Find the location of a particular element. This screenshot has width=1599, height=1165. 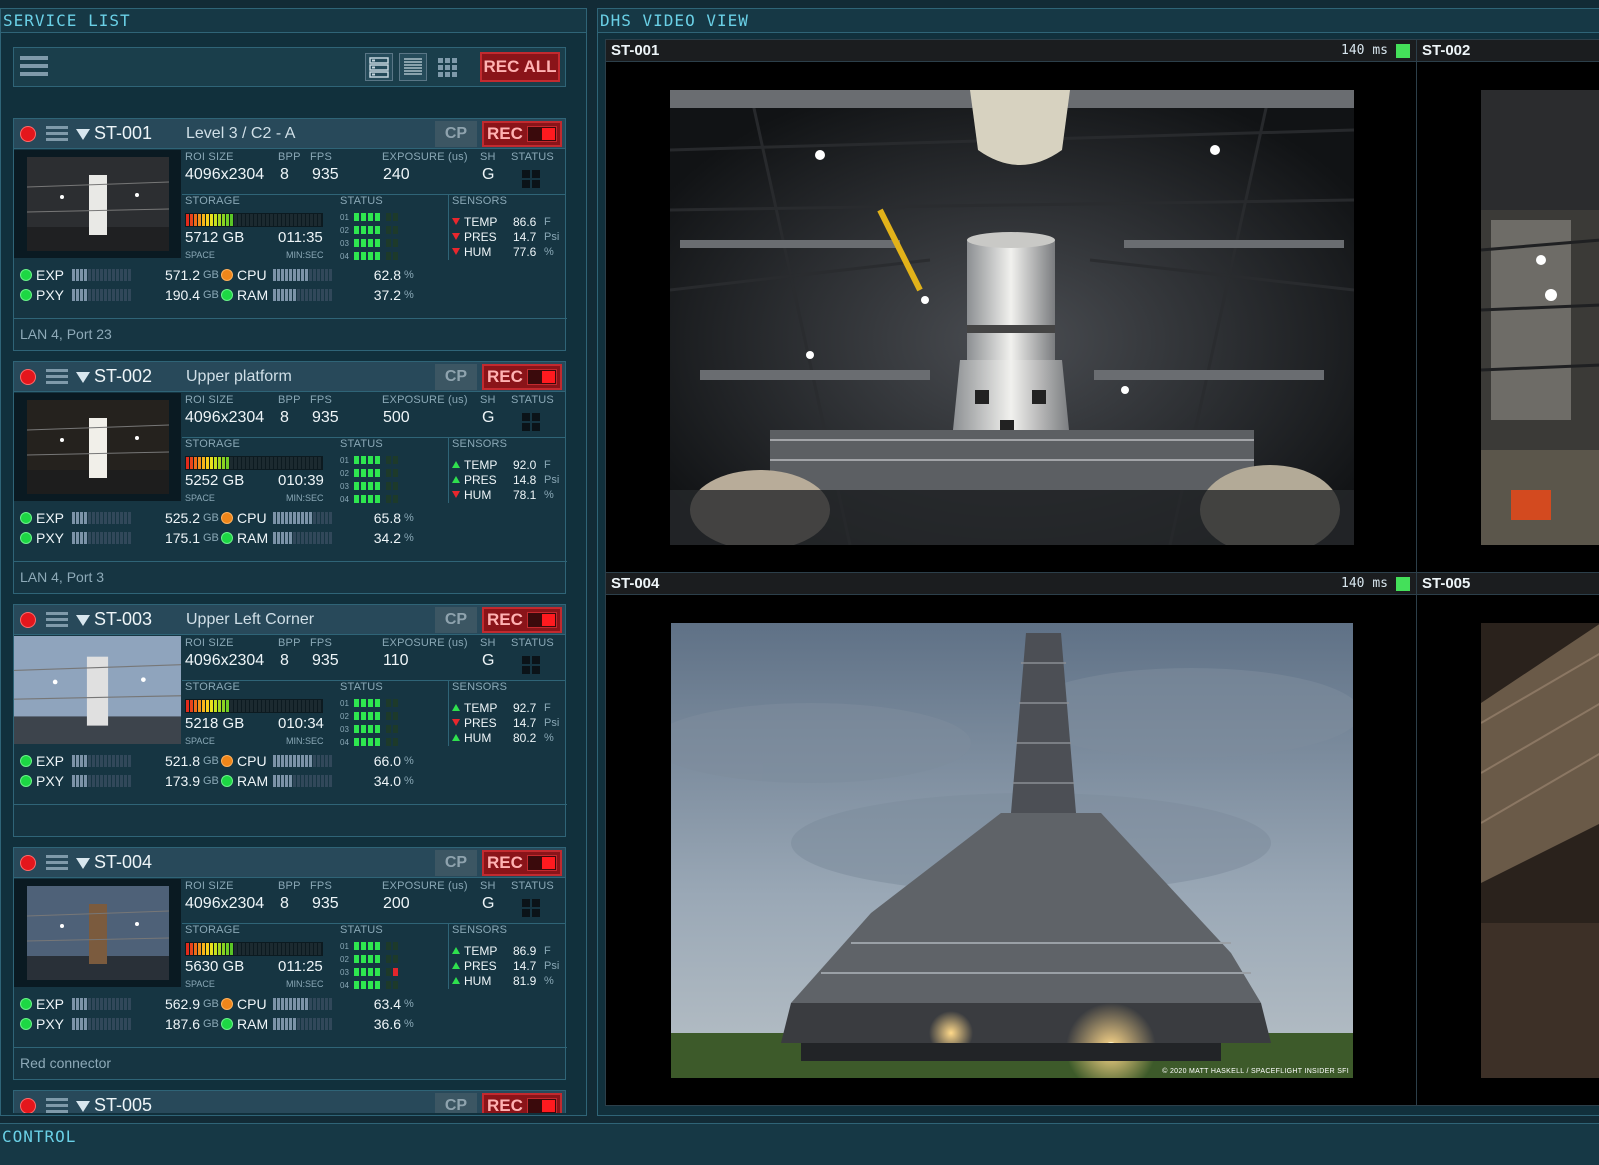

status-label: STATUS is located at coordinates (532, 157).